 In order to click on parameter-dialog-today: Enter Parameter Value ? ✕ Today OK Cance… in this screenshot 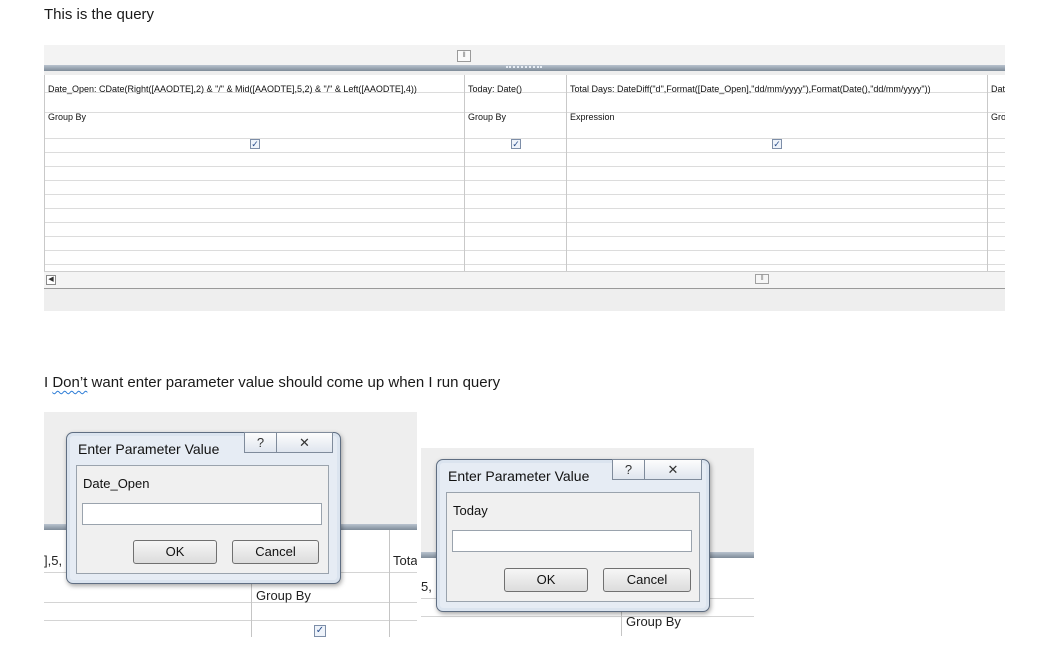, I will do `click(573, 535)`.